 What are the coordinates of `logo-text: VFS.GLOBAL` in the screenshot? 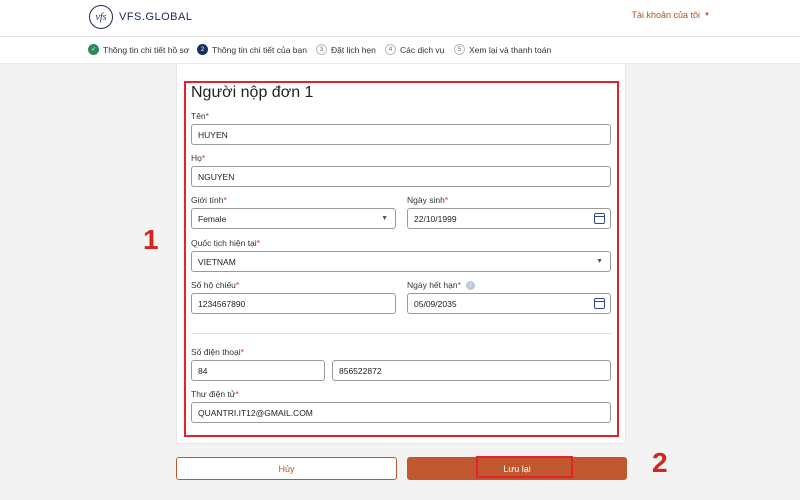 It's located at (156, 17).